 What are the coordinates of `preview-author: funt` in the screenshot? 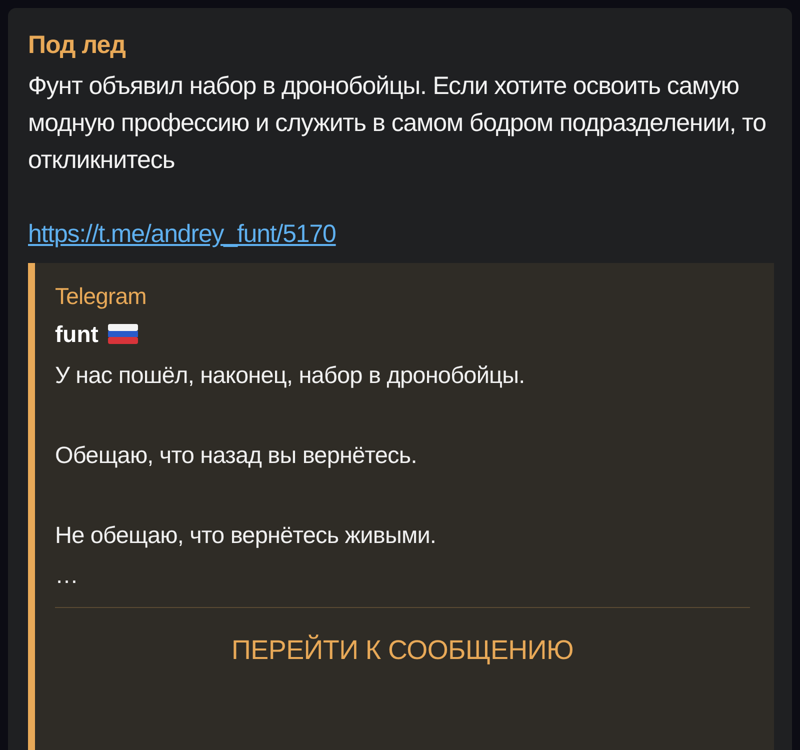 It's located at (76, 334).